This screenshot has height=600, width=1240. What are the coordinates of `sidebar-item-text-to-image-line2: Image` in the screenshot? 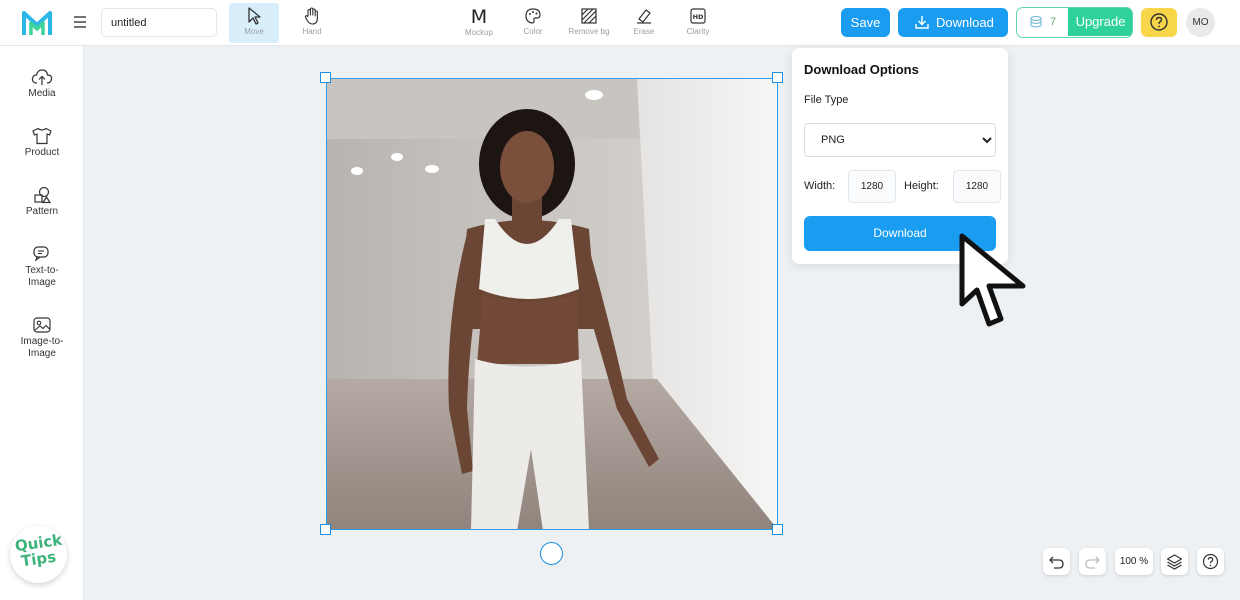 It's located at (42, 282).